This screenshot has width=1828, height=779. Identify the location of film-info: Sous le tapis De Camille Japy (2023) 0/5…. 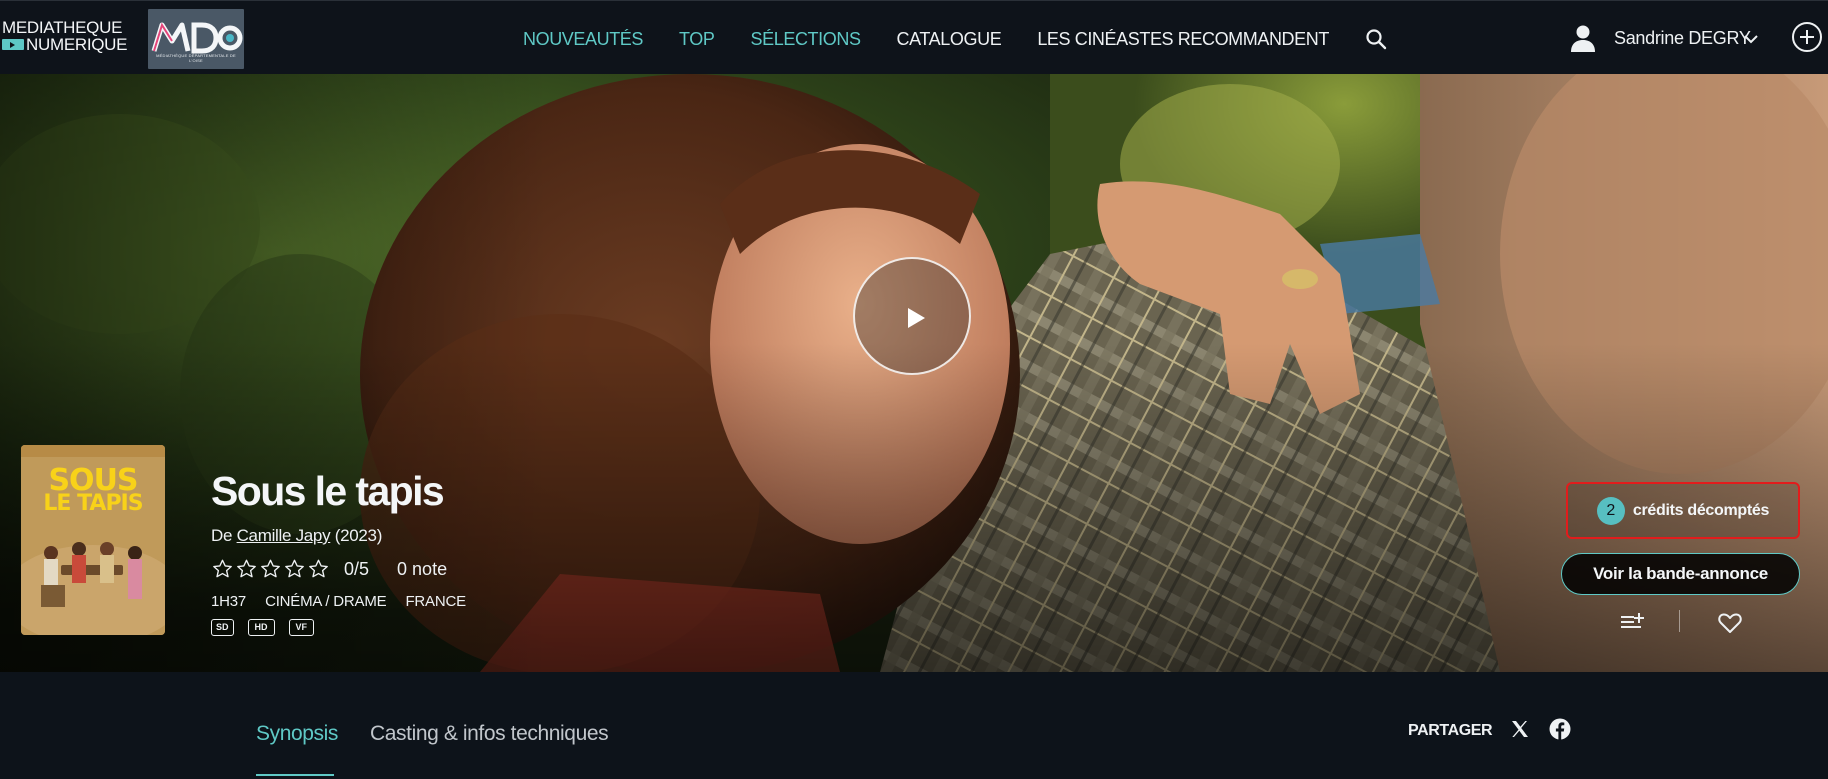
(338, 552).